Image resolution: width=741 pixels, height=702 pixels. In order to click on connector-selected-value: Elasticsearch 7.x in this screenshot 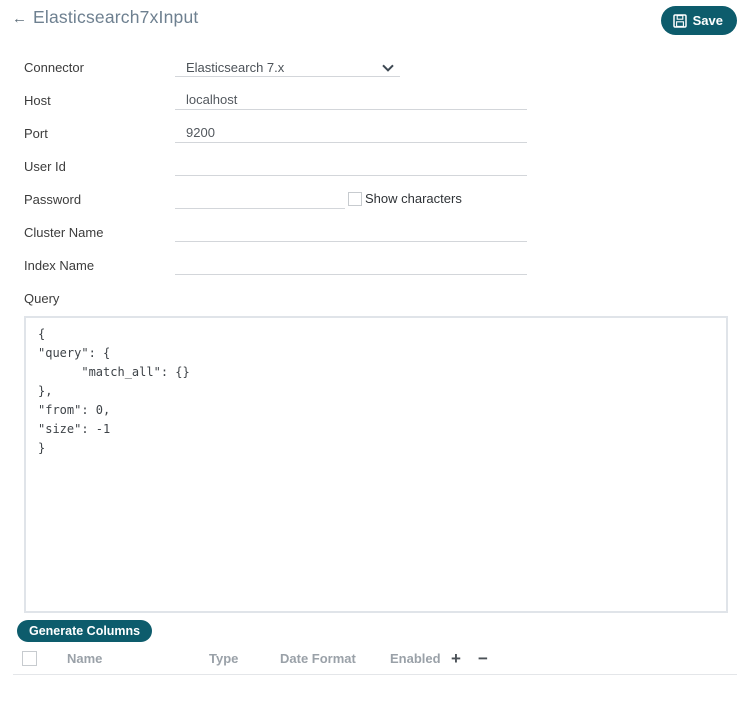, I will do `click(235, 67)`.